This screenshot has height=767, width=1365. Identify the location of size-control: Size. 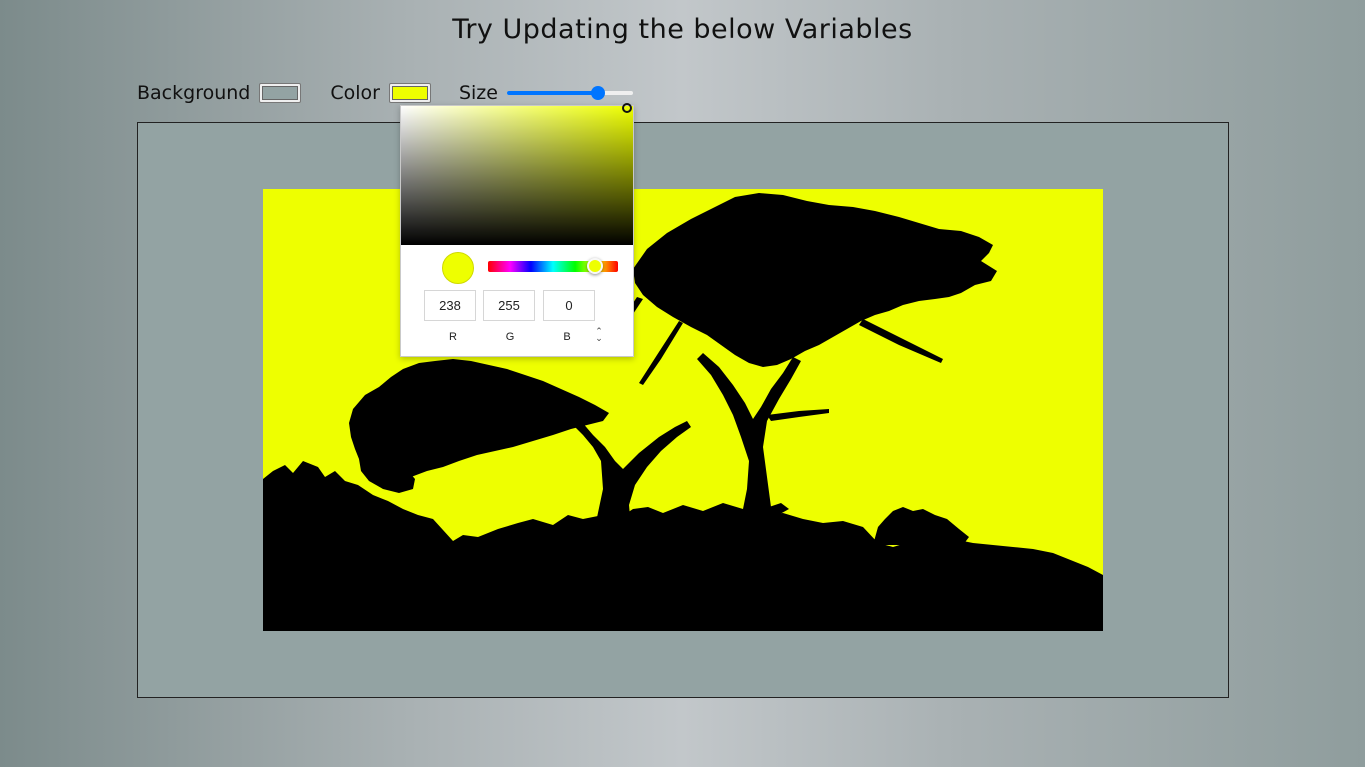
(546, 93).